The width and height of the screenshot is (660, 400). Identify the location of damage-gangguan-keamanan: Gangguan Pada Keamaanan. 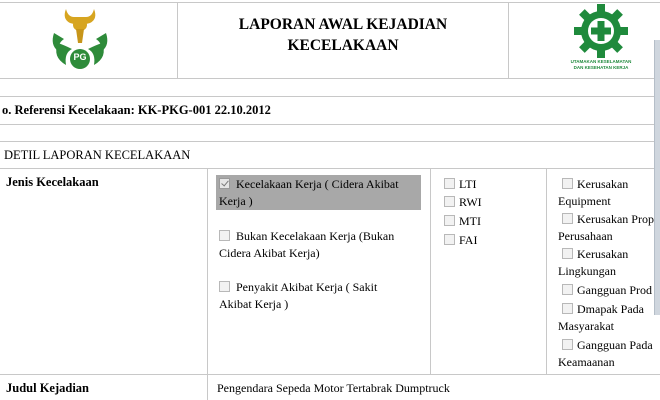
(608, 354).